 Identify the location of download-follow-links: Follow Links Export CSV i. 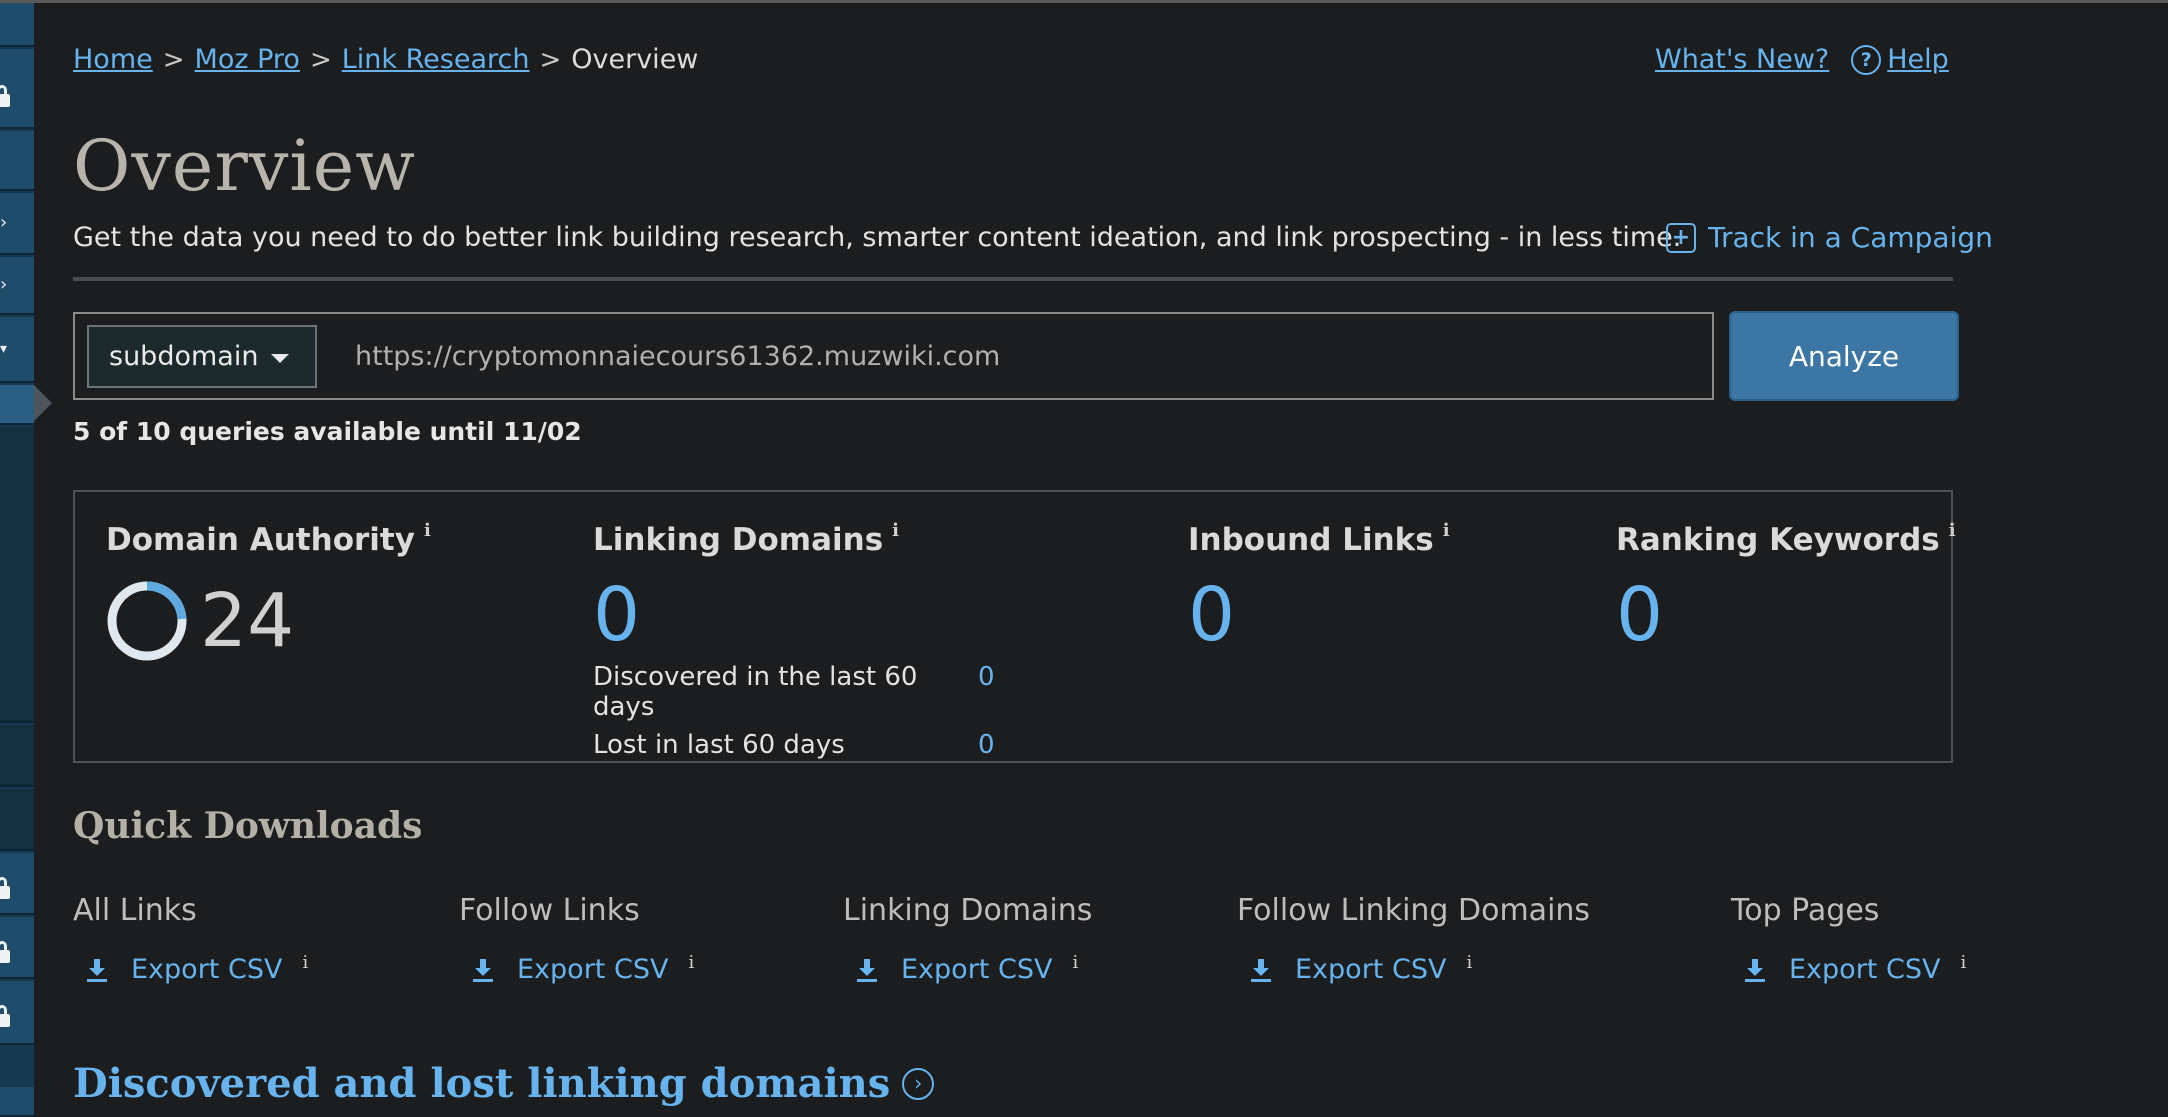
(576, 939).